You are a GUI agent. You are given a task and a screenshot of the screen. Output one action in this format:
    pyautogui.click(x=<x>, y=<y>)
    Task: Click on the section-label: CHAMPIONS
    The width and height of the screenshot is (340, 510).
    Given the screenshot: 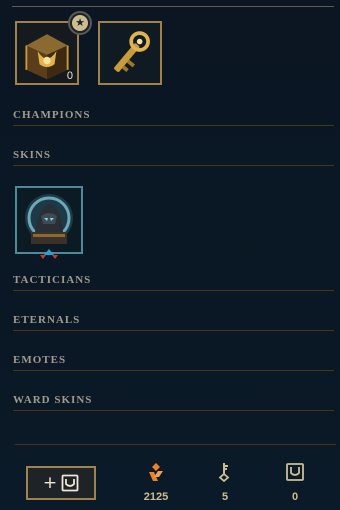 What is the action you would take?
    pyautogui.click(x=52, y=115)
    